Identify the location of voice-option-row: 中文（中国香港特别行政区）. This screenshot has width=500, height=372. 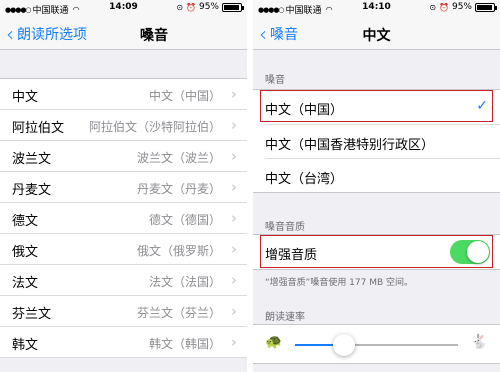
(382, 141).